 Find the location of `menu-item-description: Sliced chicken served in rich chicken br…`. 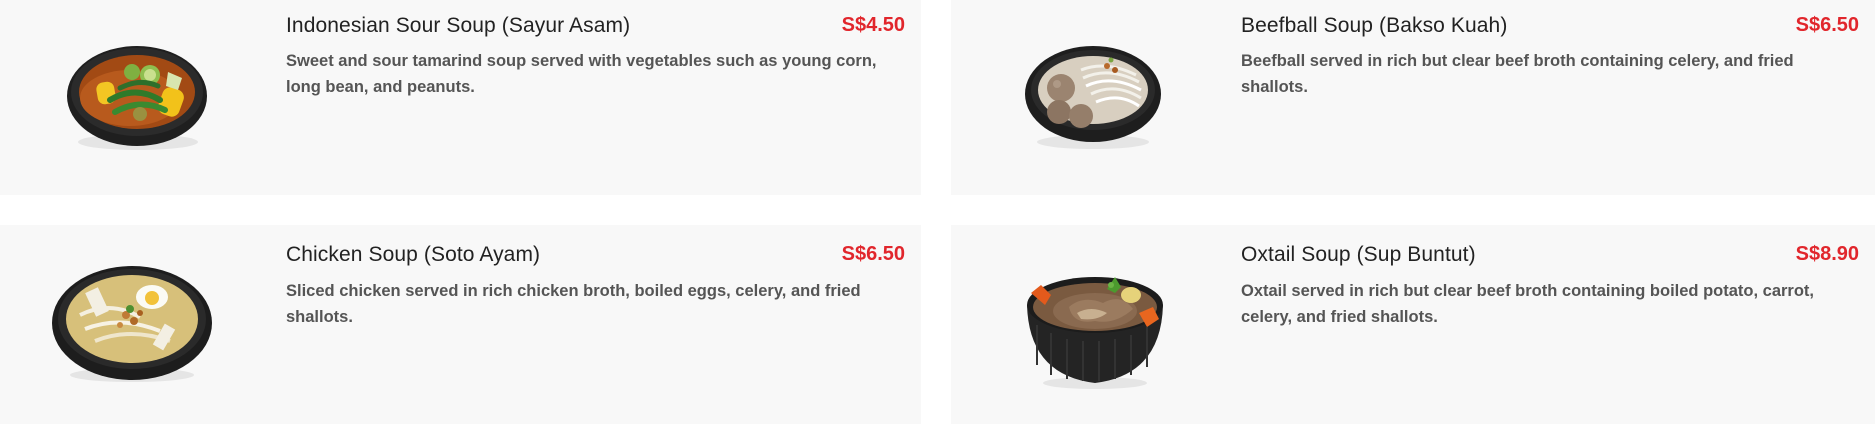

menu-item-description: Sliced chicken served in rich chicken br… is located at coordinates (573, 304).